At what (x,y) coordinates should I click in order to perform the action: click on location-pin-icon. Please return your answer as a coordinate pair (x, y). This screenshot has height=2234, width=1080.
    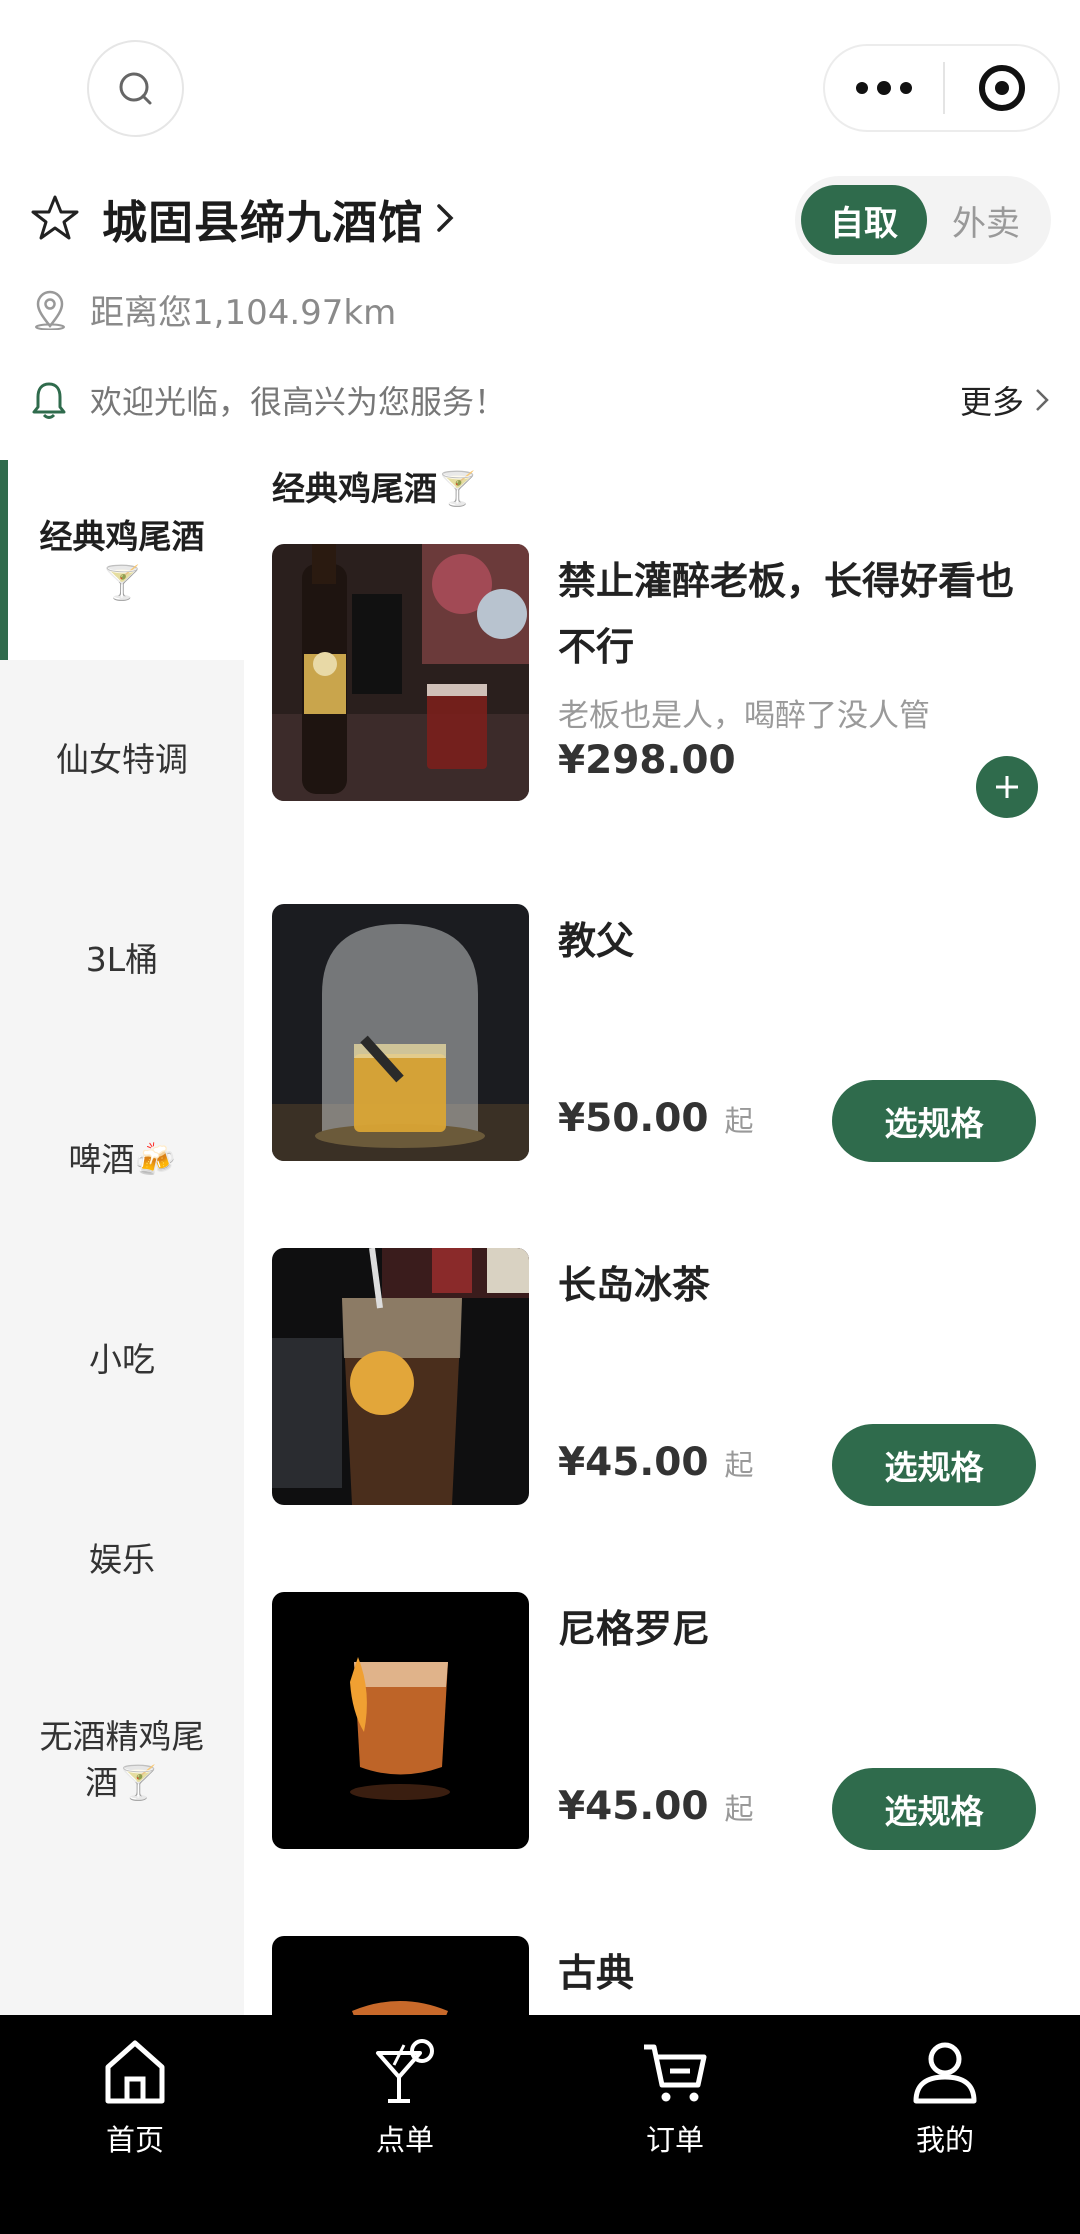
    Looking at the image, I should click on (50, 310).